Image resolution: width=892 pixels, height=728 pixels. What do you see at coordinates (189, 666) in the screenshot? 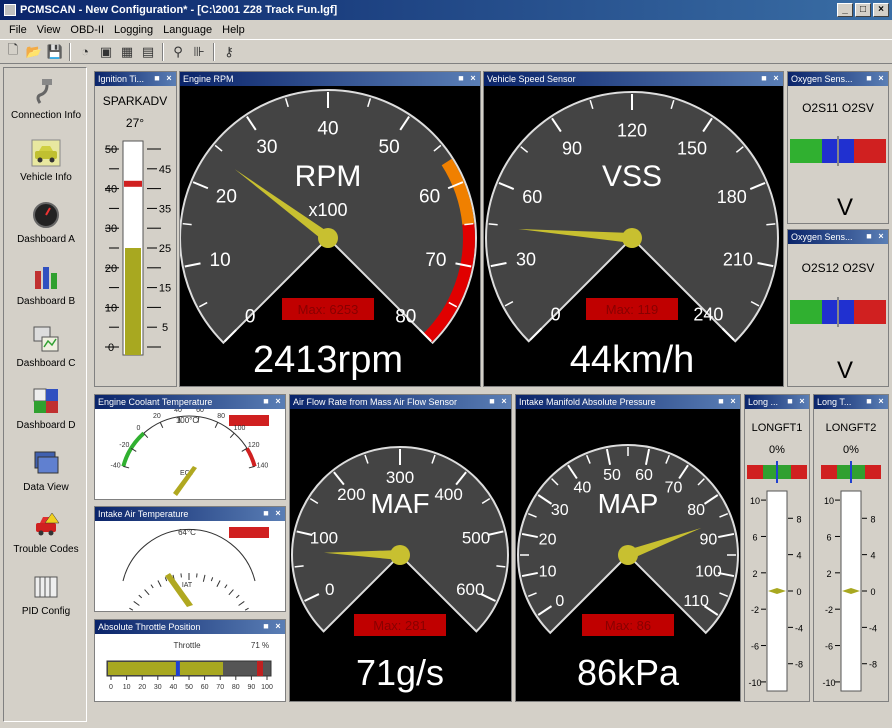
I see `throttle-bar-gauge: Throttle 71 % 0 10 20 30 40 50 60 70 80 90 100` at bounding box center [189, 666].